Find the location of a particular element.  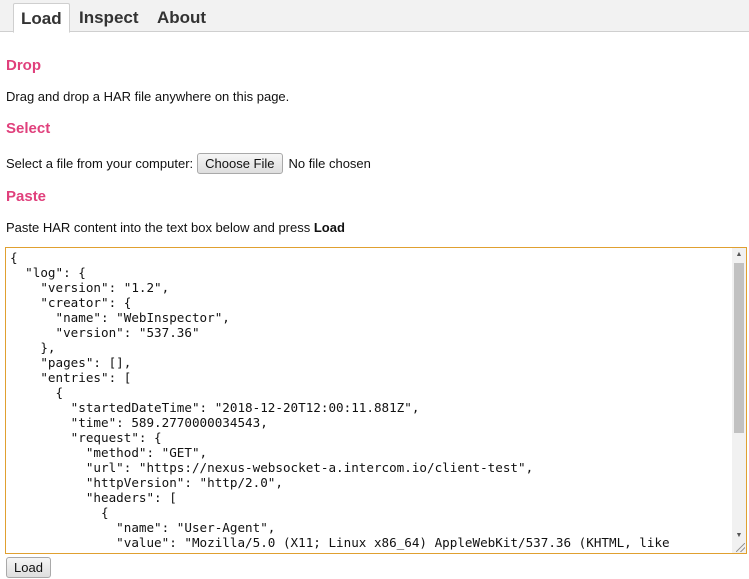

resize-grip-icon is located at coordinates (740, 547).